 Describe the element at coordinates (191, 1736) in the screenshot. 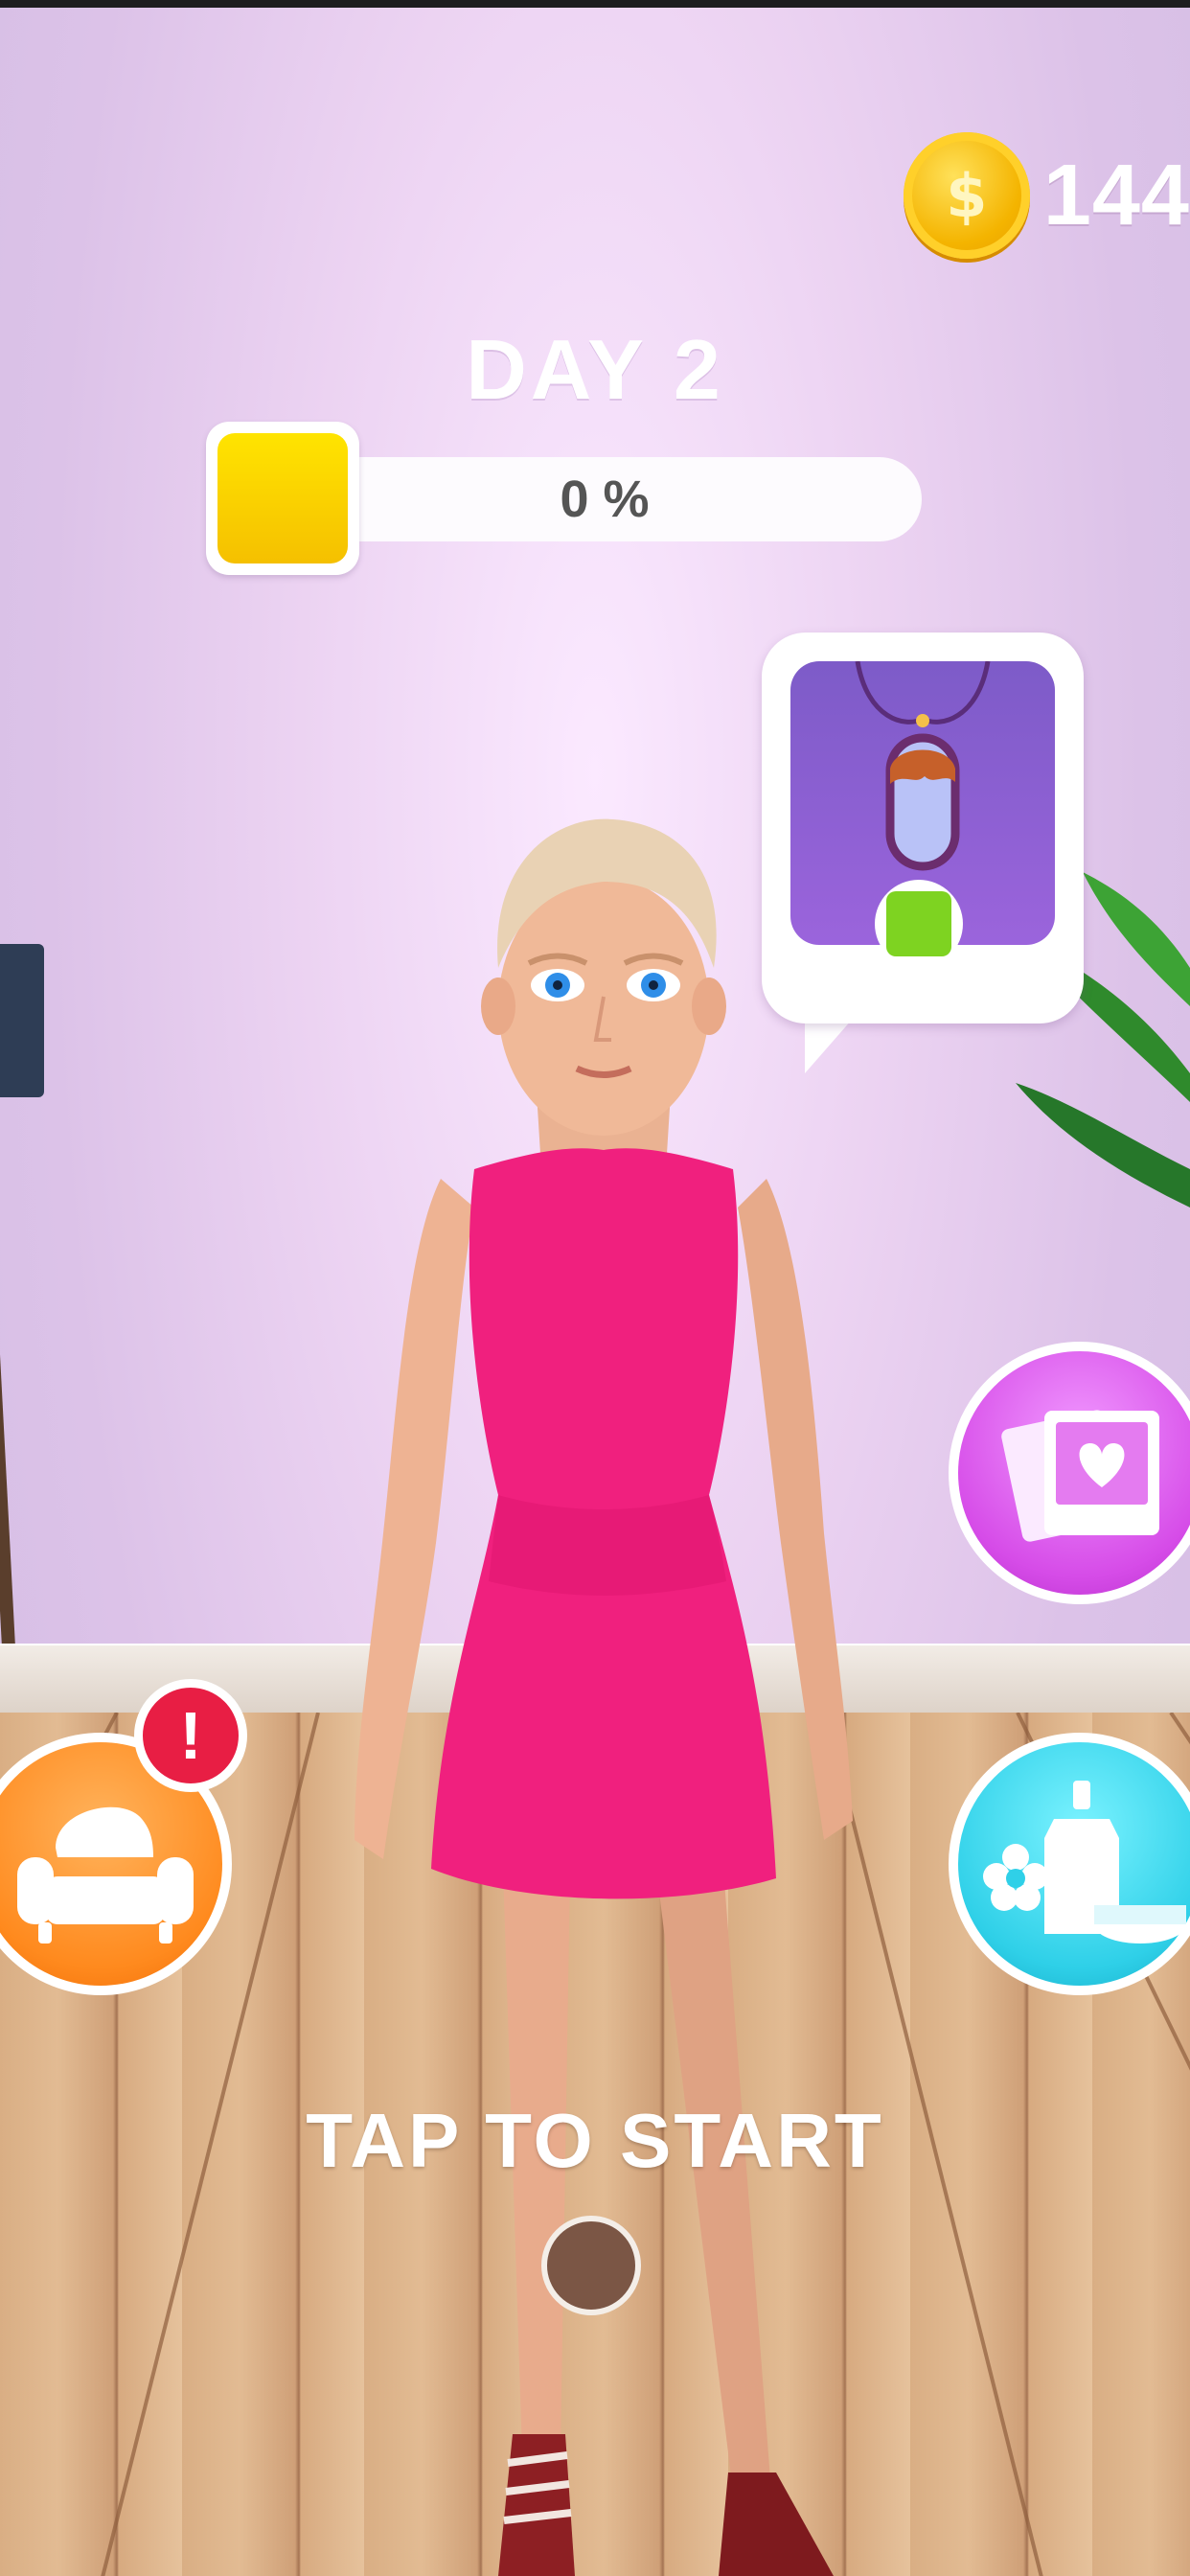

I see `notification-alert-icon: !` at that location.